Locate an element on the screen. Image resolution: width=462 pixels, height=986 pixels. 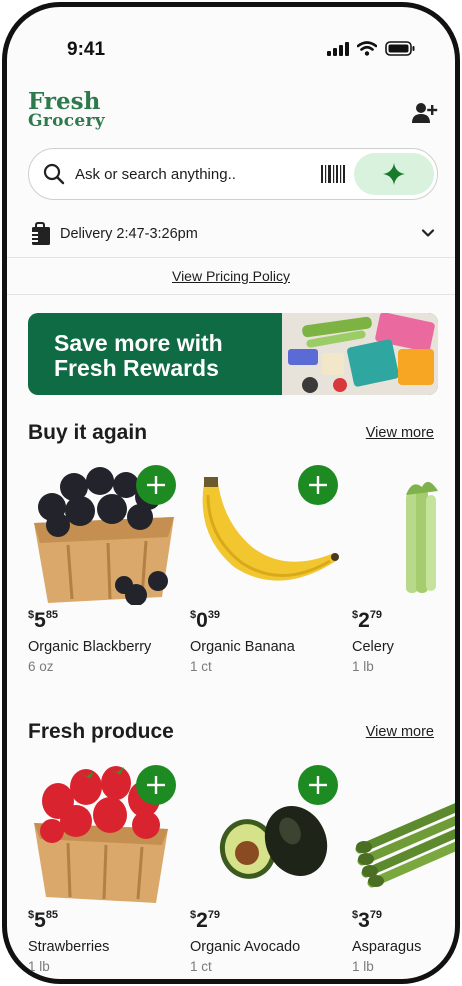
battery-icon is located at coordinates (400, 48).